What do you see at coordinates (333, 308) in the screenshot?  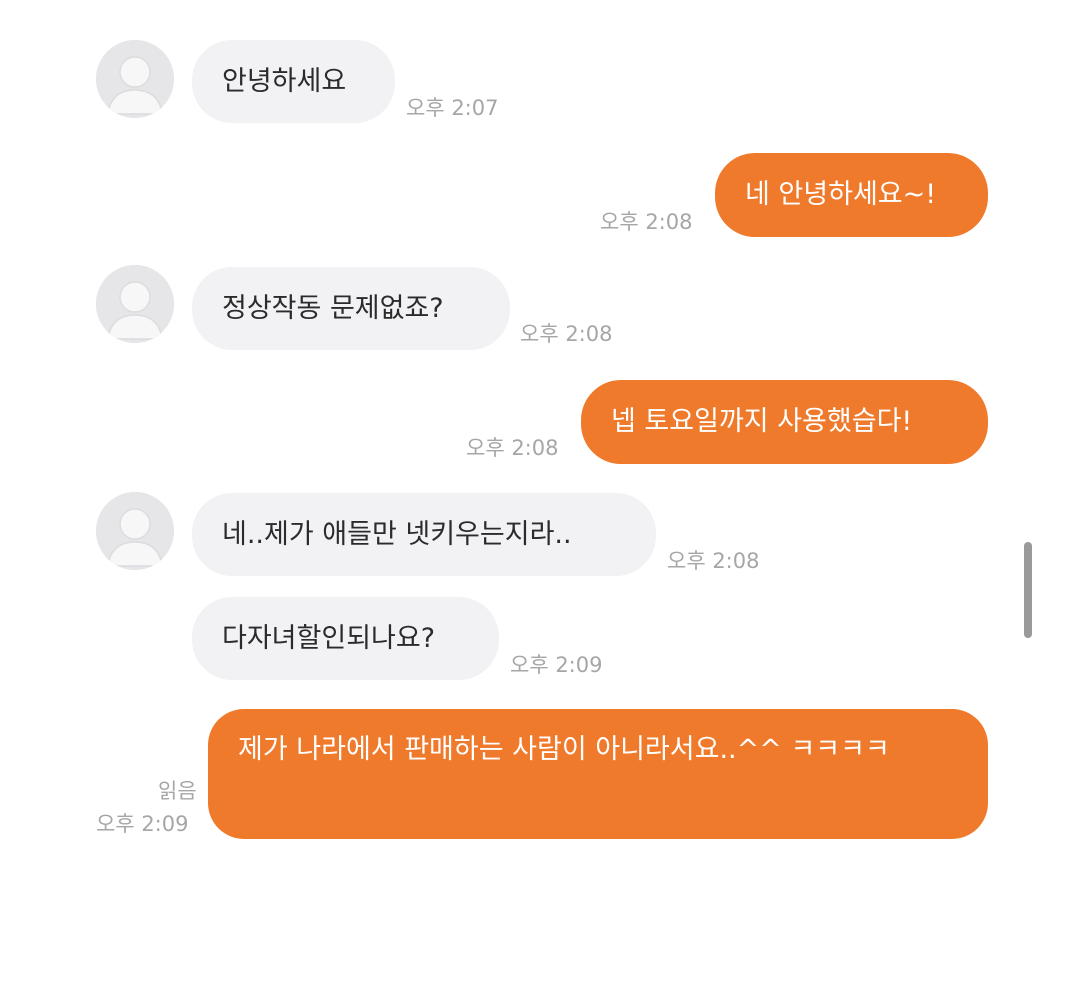 I see `message-text: 정상작동 문제없죠?` at bounding box center [333, 308].